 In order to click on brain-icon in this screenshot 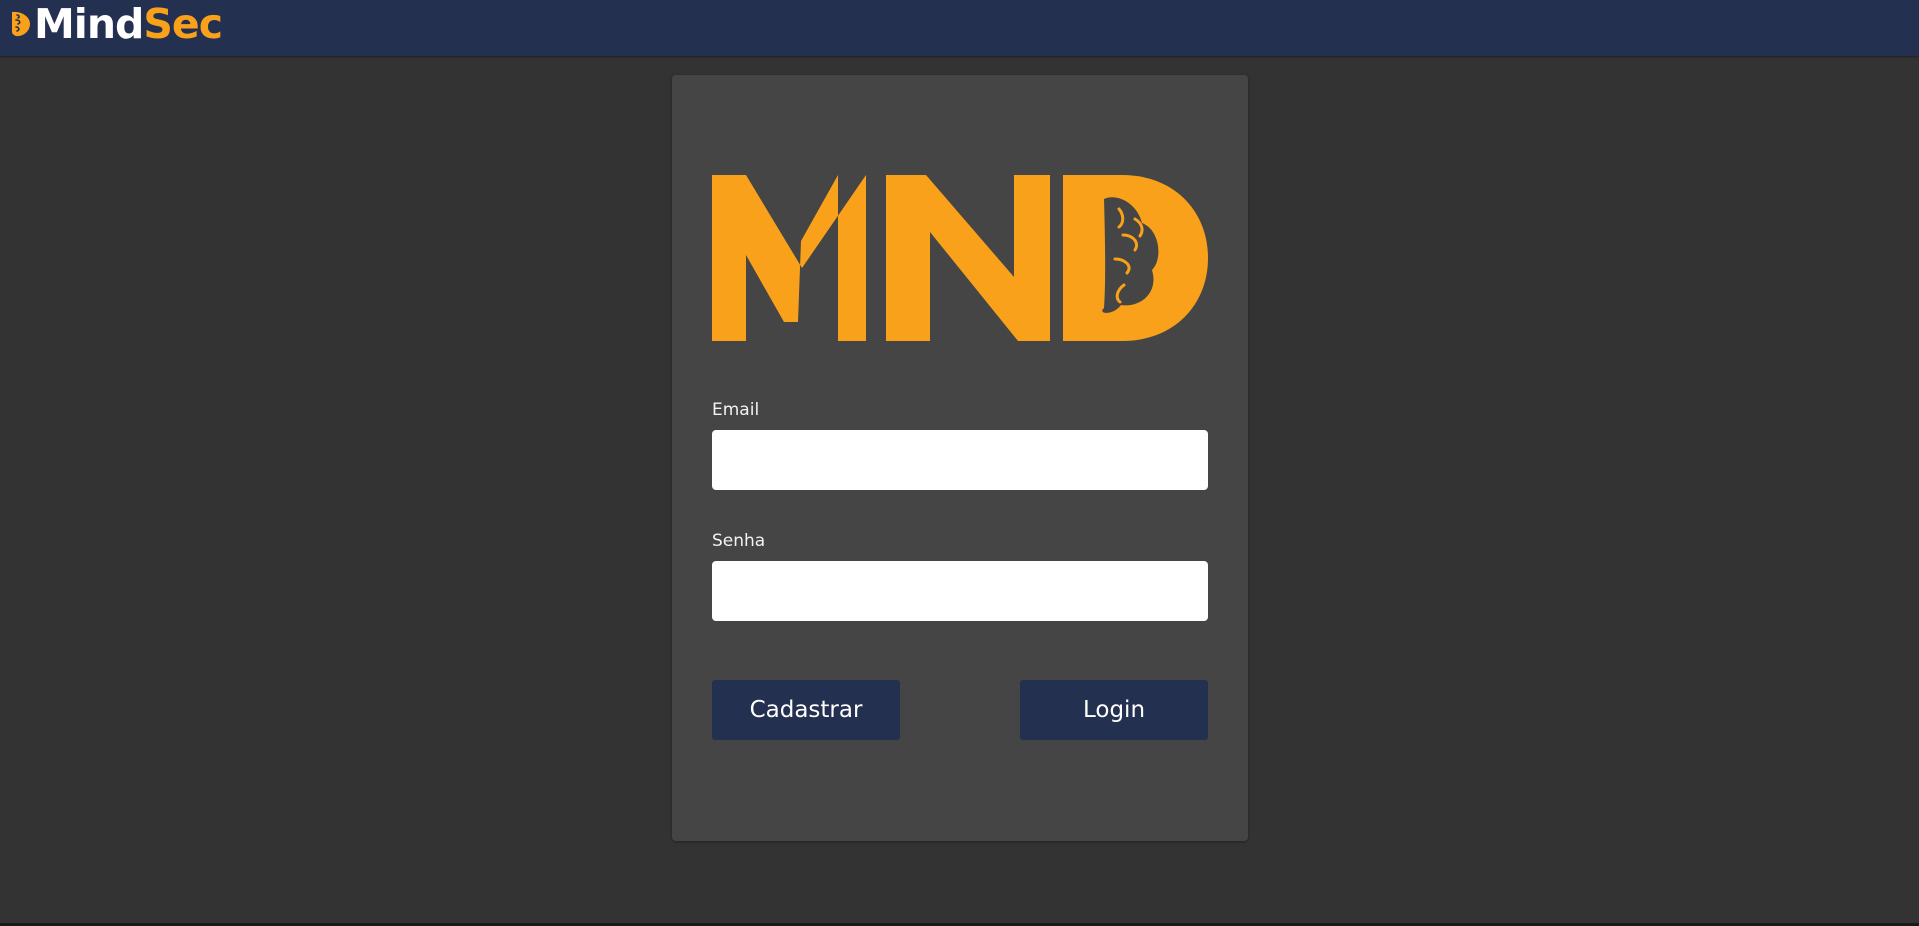, I will do `click(21, 24)`.